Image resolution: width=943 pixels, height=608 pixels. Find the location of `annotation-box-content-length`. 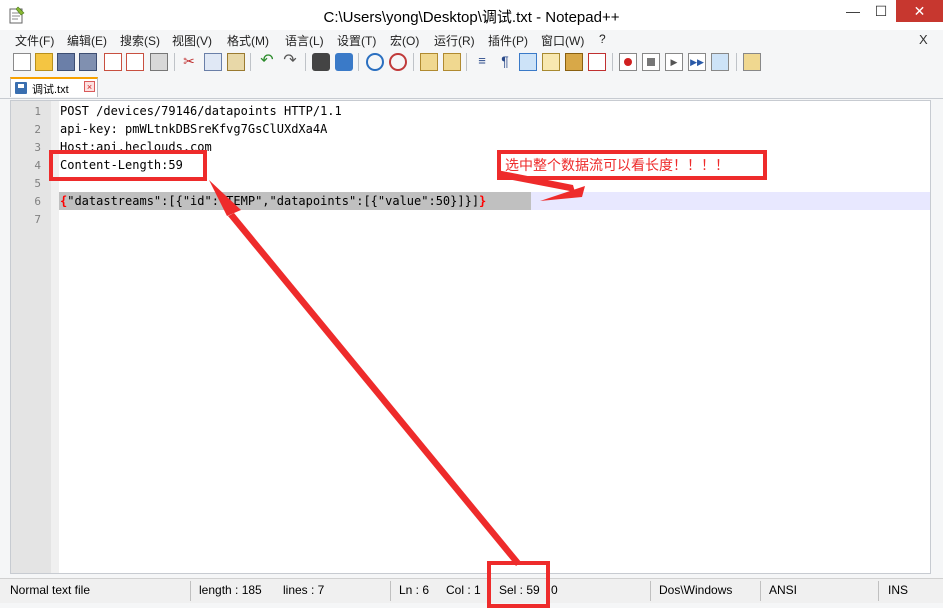

annotation-box-content-length is located at coordinates (128, 165).